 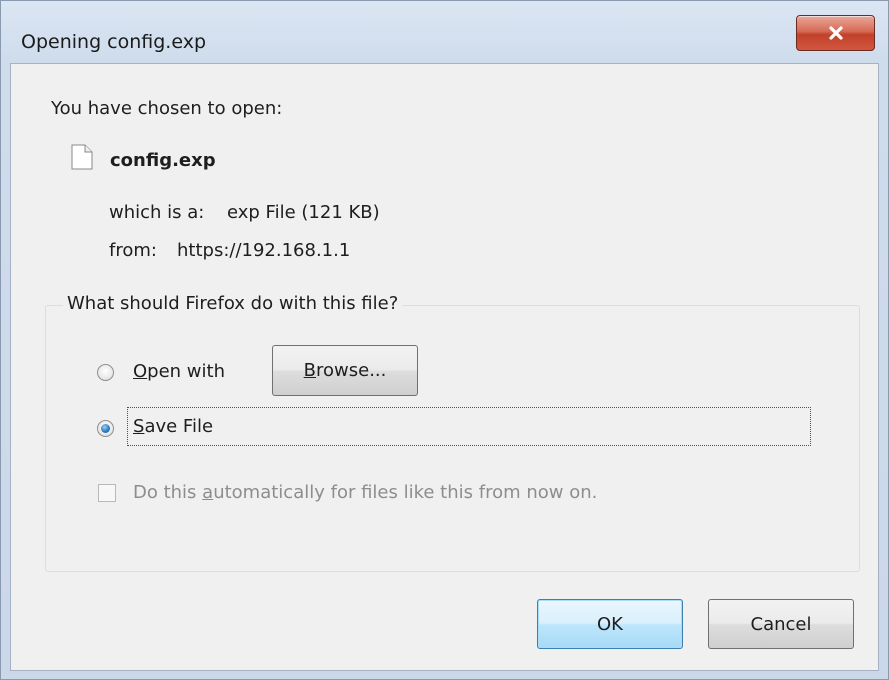 I want to click on window-title: Opening config.exp, so click(x=114, y=42).